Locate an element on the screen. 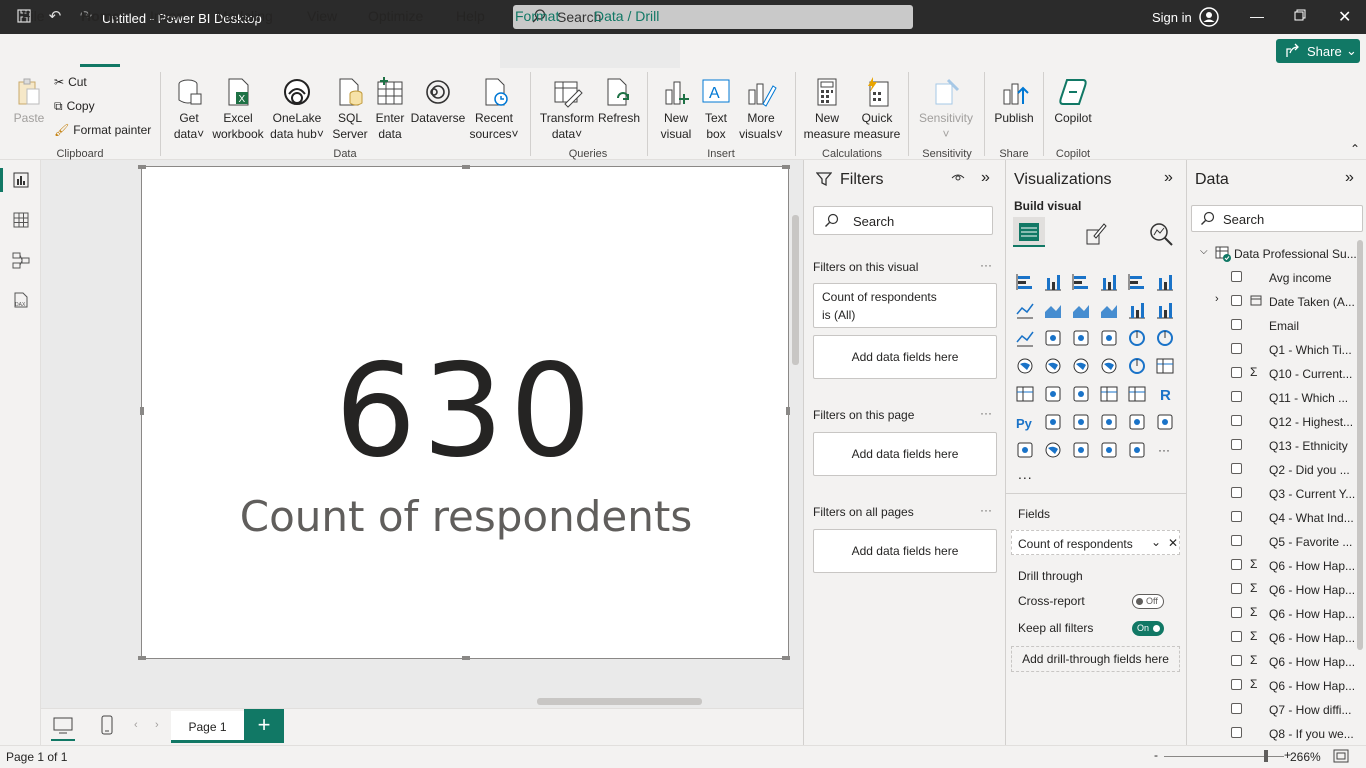  zoom-out-icon: - is located at coordinates (1156, 755).